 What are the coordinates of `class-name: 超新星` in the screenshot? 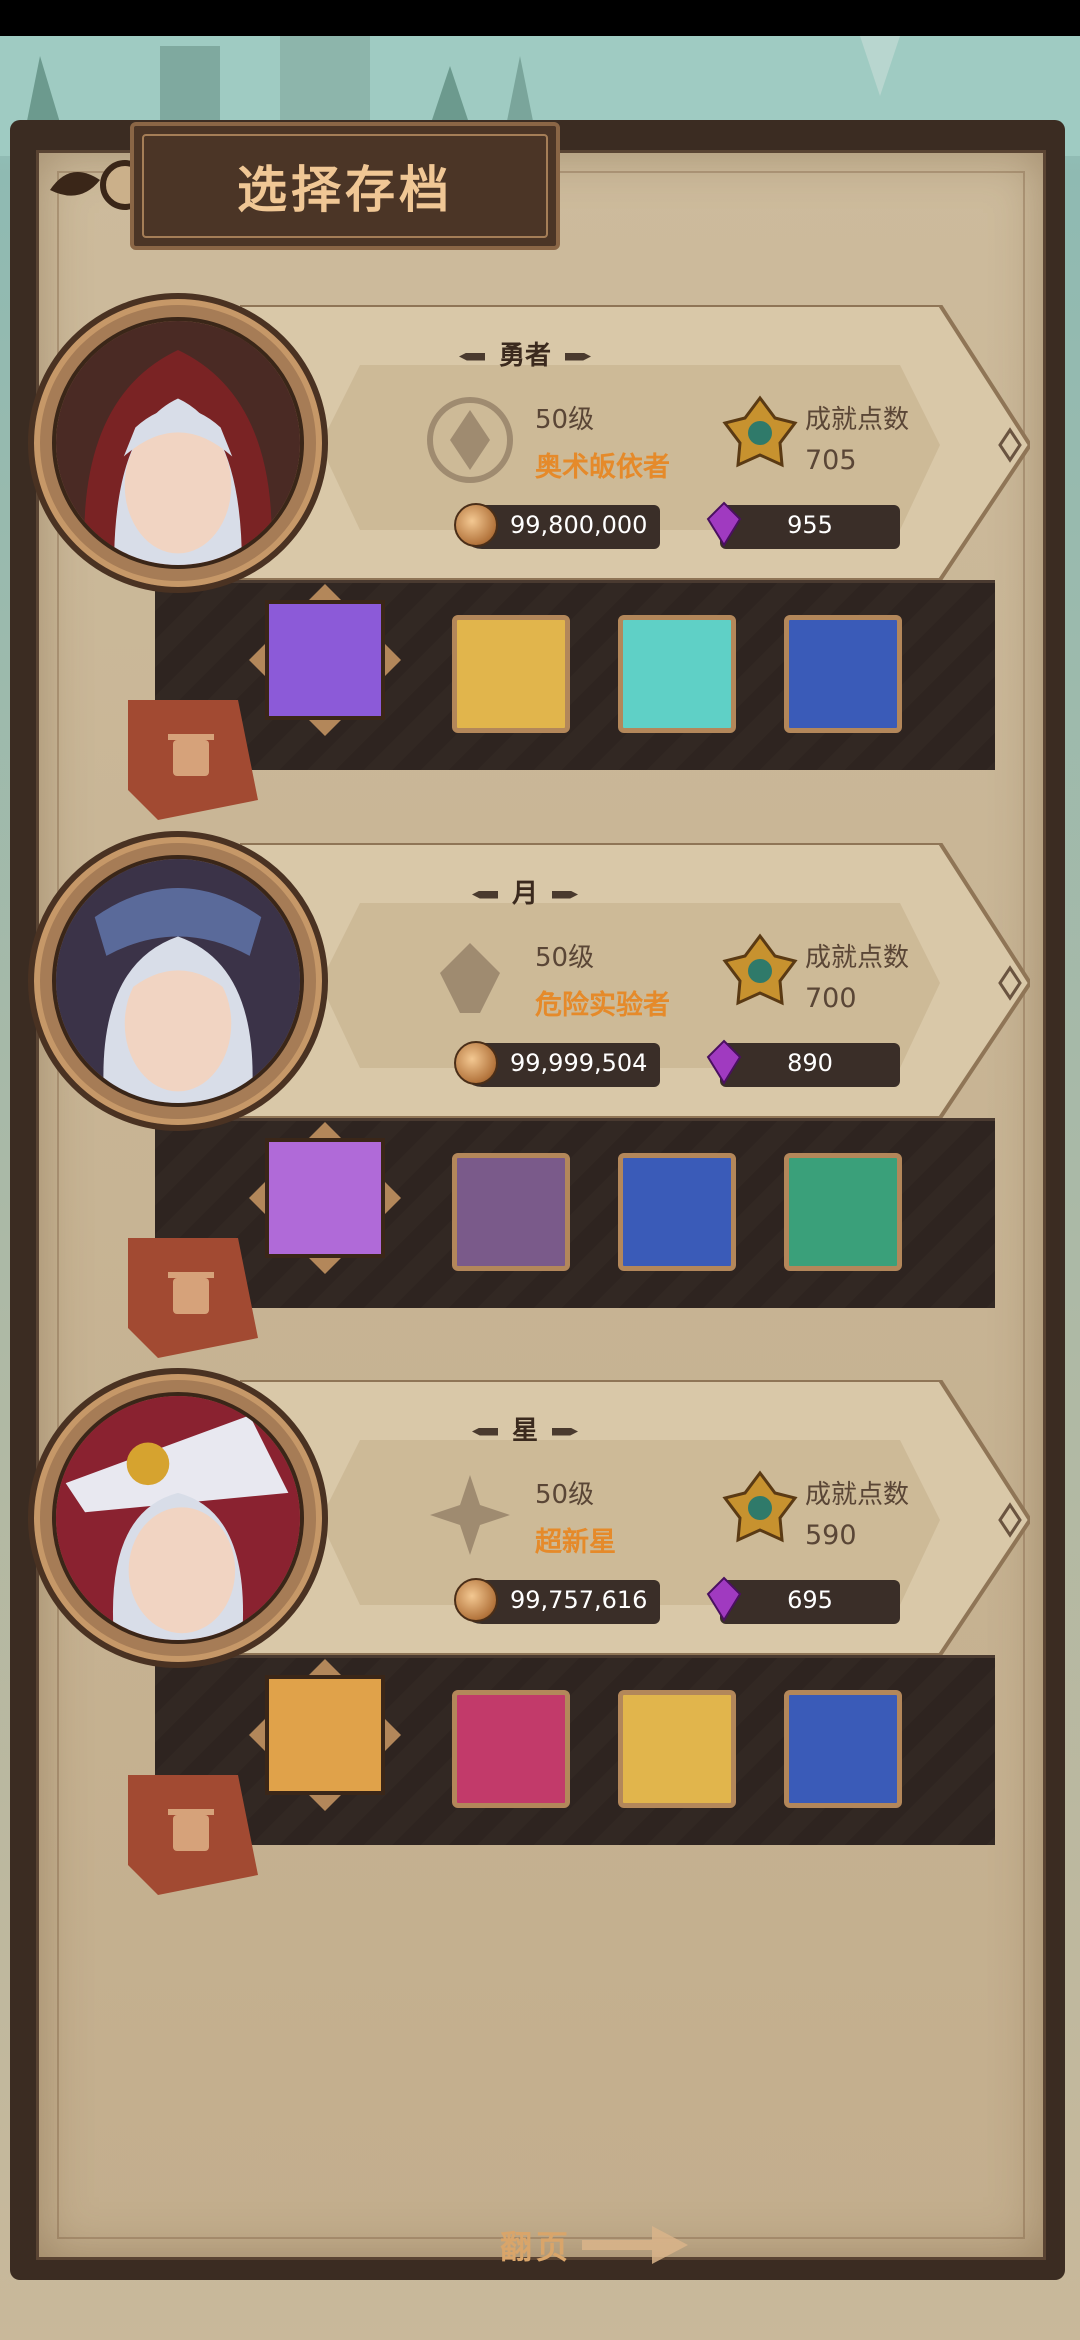 It's located at (575, 1542).